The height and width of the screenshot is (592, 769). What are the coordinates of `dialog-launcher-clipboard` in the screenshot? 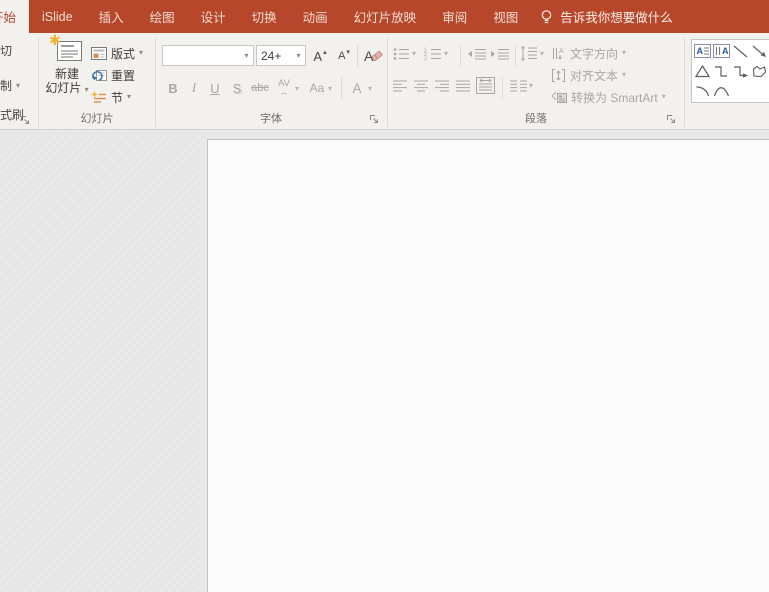 It's located at (25, 120).